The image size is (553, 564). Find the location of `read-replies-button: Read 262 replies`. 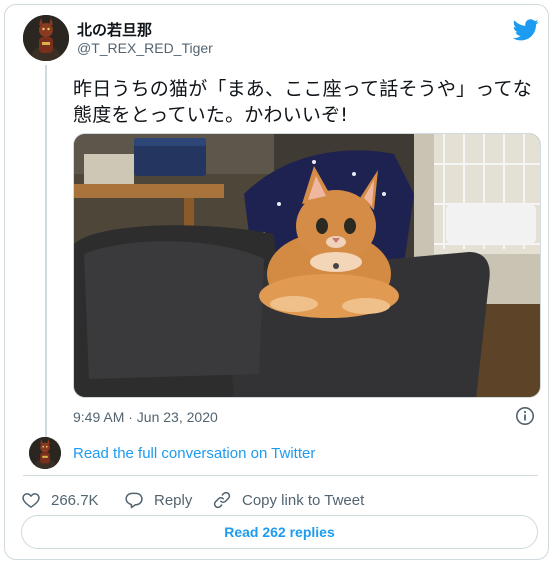

read-replies-button: Read 262 replies is located at coordinates (279, 532).